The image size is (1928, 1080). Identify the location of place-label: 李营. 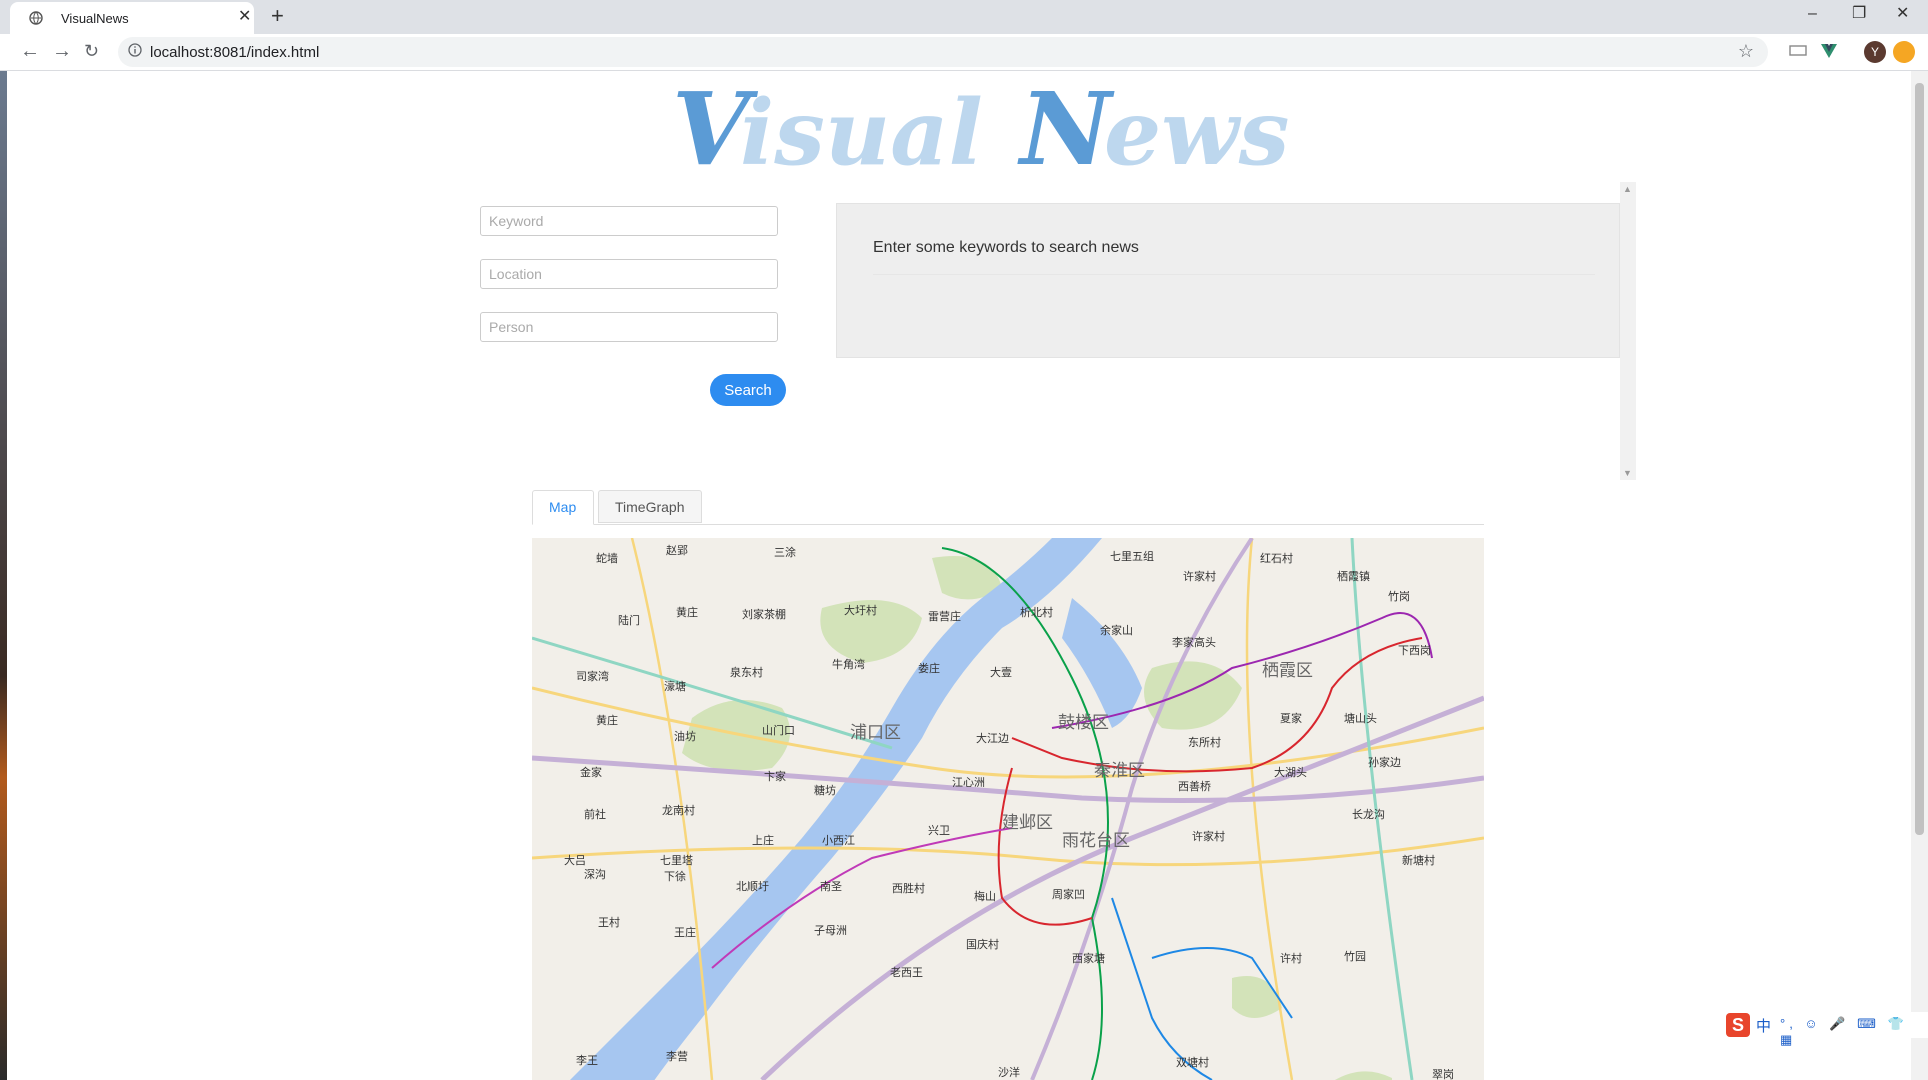
(677, 1057).